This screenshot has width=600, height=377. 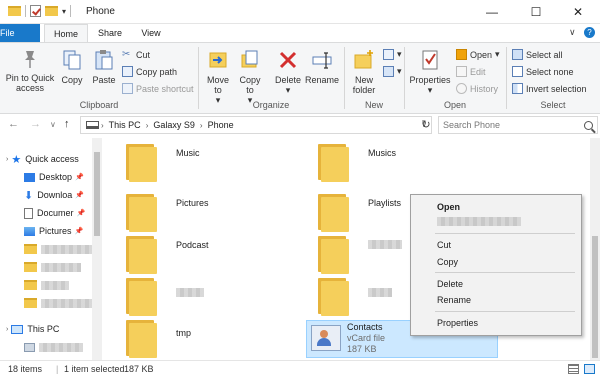 What do you see at coordinates (553, 105) in the screenshot?
I see `select-group-label: Select` at bounding box center [553, 105].